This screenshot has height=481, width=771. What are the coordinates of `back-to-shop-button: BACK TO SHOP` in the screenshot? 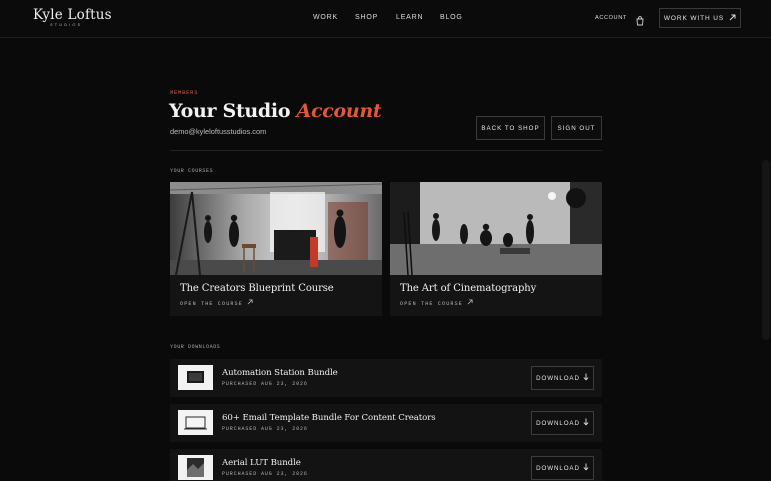 It's located at (510, 128).